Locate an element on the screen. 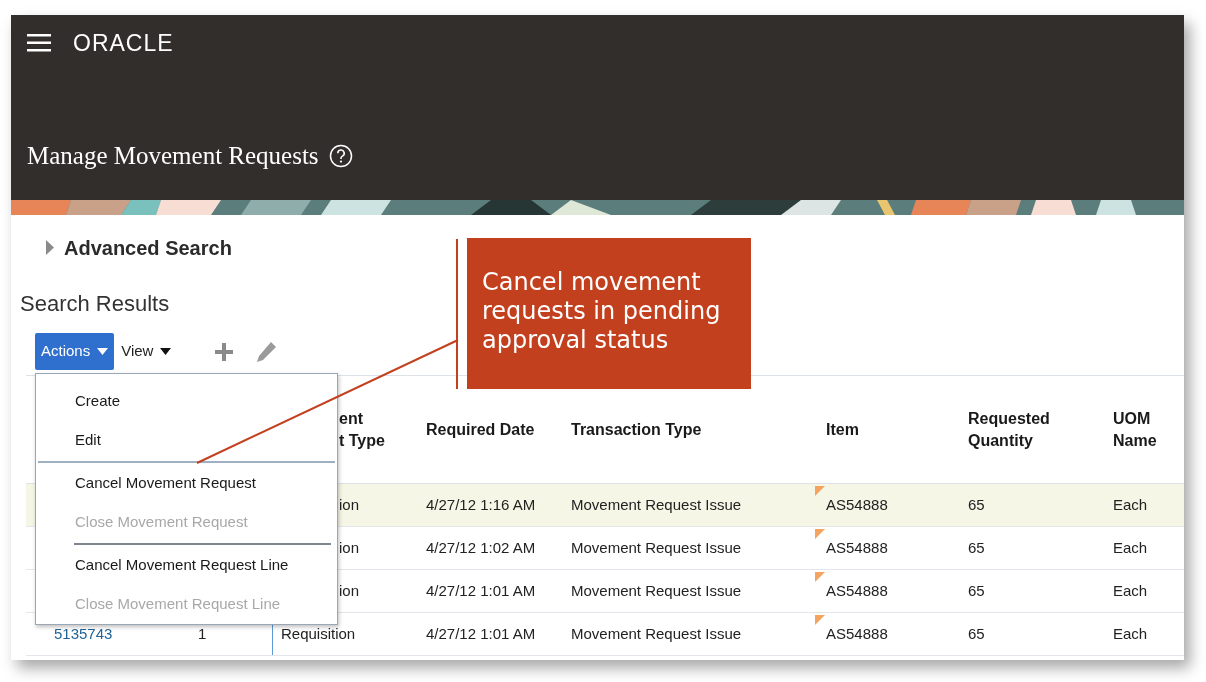 This screenshot has height=682, width=1206. table-cell-text: 4/27/12 1:02 AM is located at coordinates (481, 547).